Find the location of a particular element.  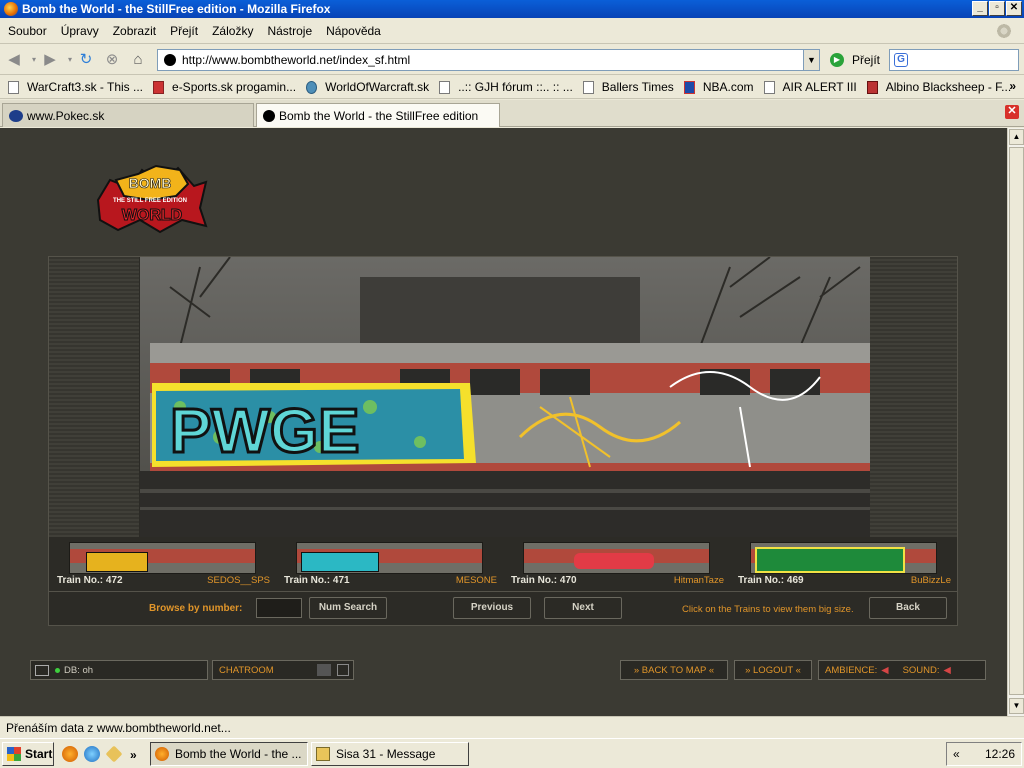

svg-text: BOMB is located at coordinates (150, 183).